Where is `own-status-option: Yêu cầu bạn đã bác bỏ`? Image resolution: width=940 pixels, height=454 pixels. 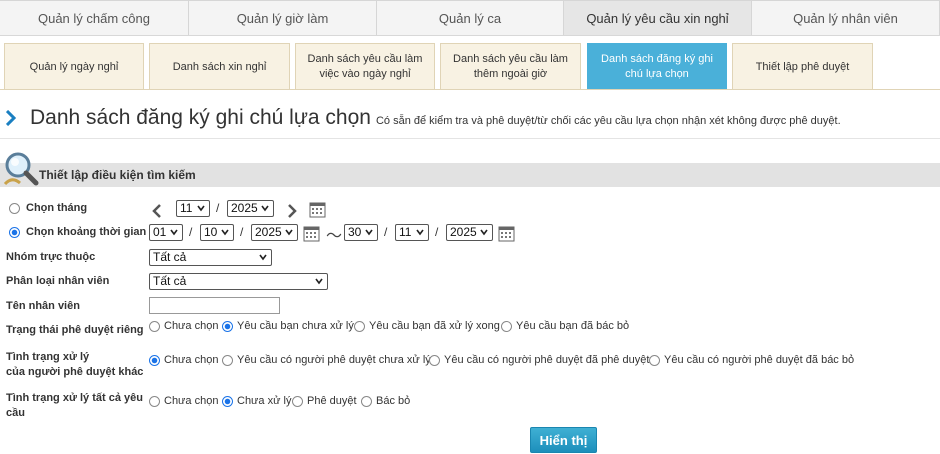
own-status-option: Yêu cầu bạn đã bác bỏ is located at coordinates (573, 326).